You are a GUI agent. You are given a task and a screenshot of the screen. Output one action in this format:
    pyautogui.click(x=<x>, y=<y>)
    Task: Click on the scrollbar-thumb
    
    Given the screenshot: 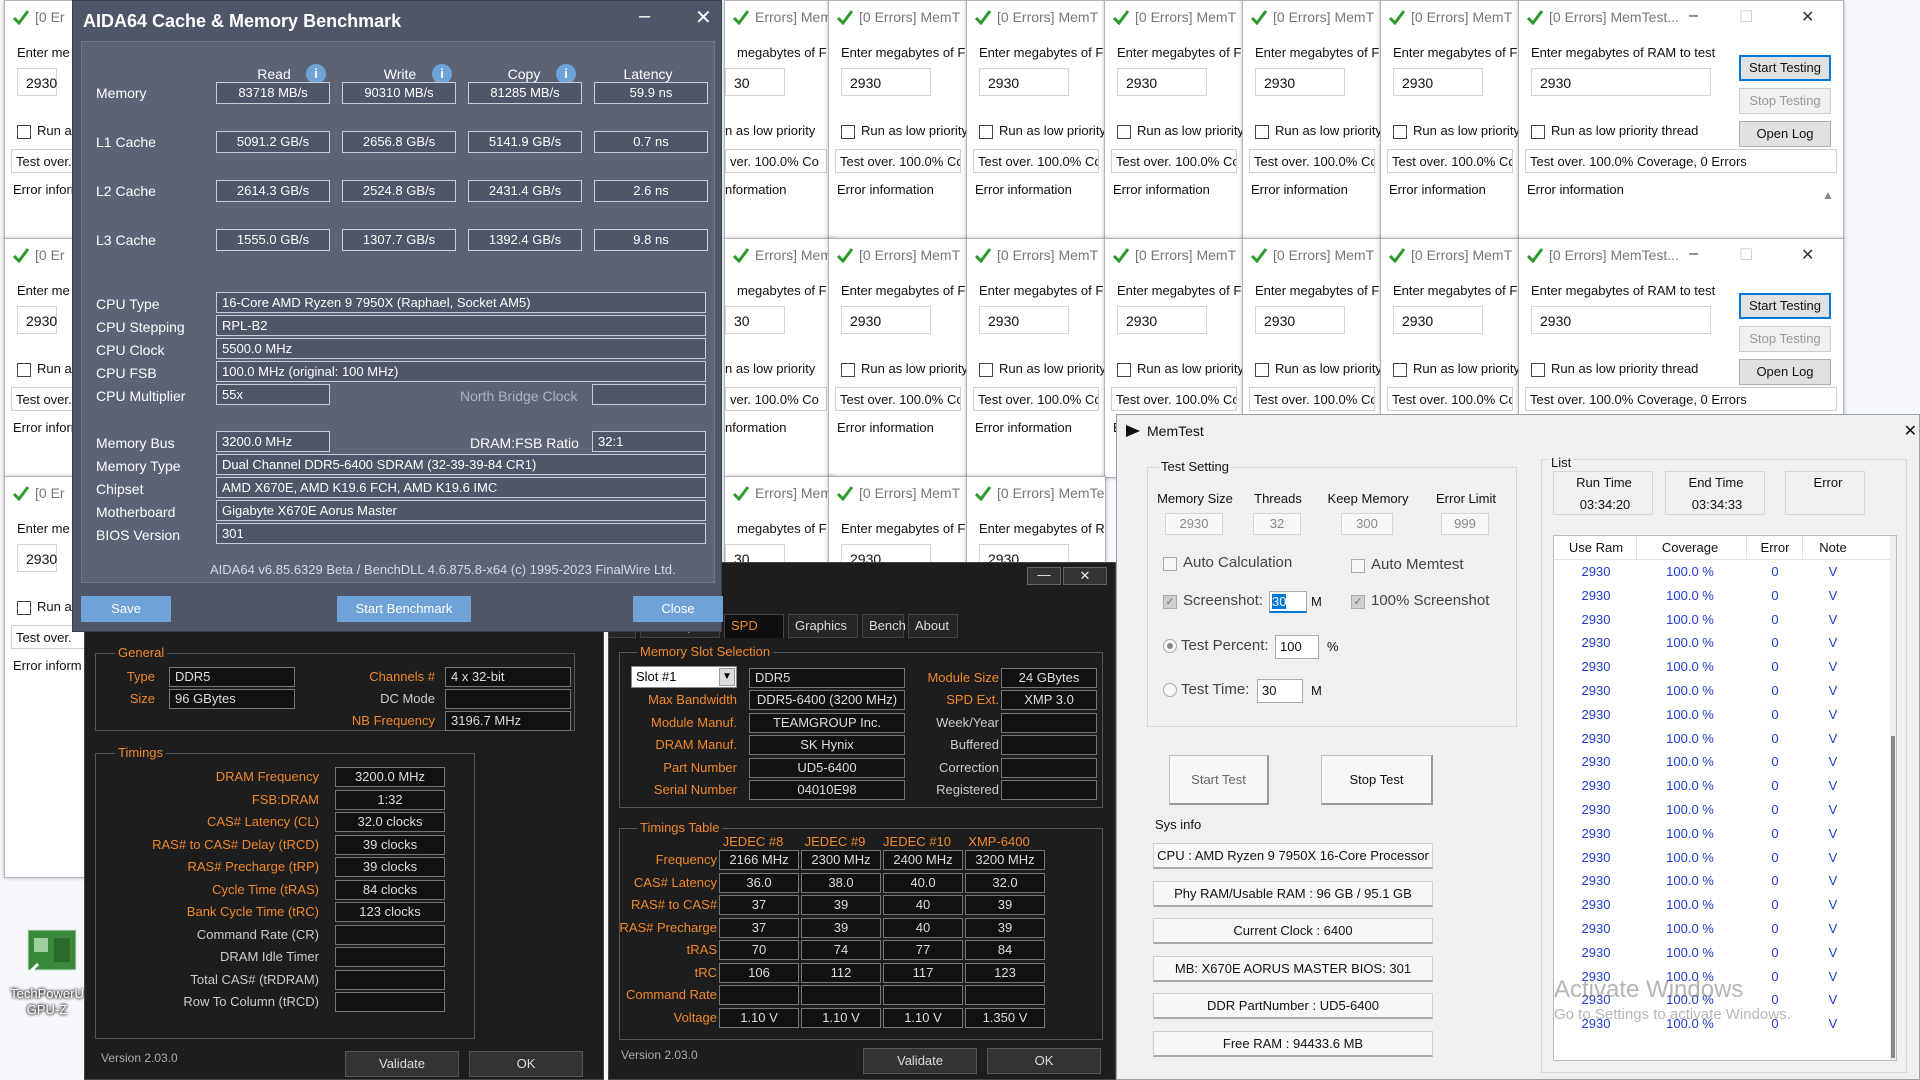 What is the action you would take?
    pyautogui.click(x=1893, y=897)
    